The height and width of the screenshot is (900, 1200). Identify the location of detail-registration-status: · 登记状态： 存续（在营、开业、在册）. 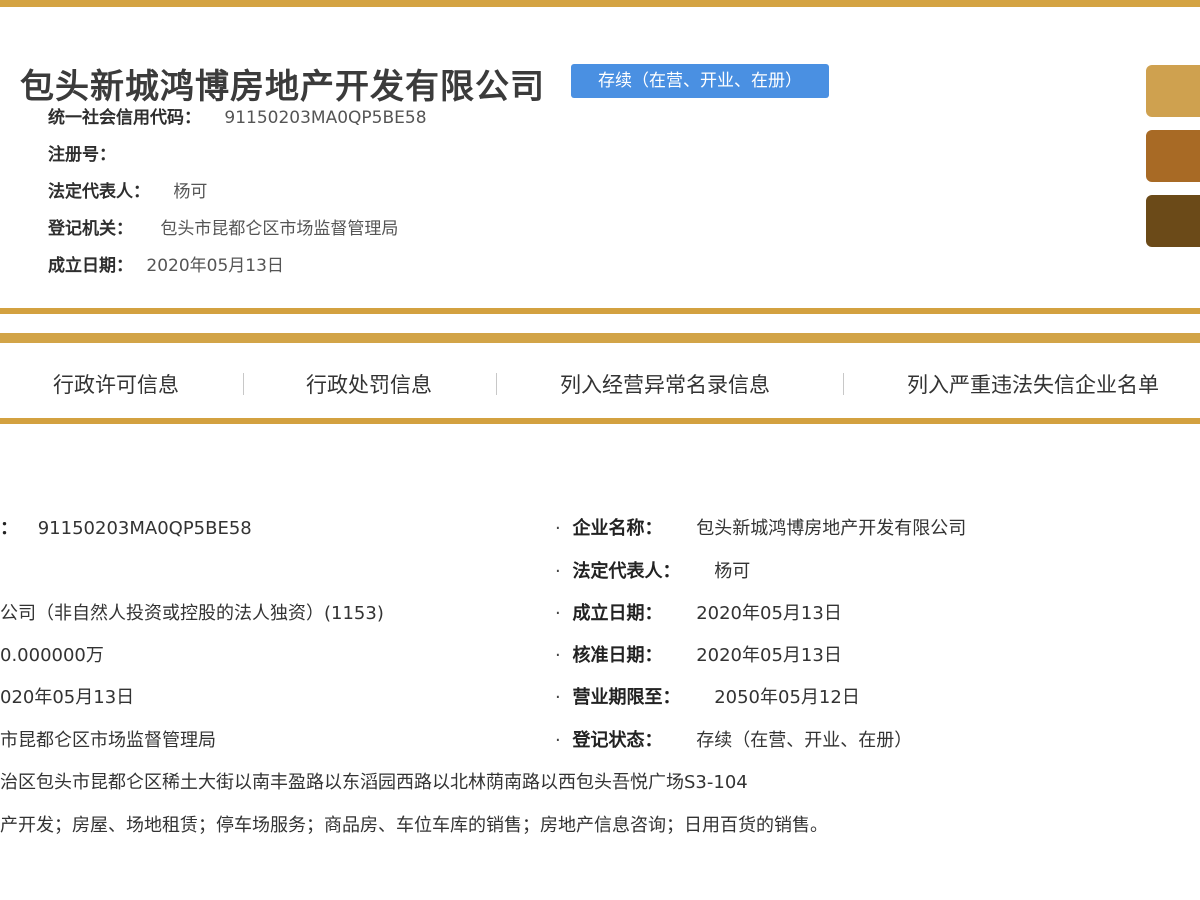
(733, 739).